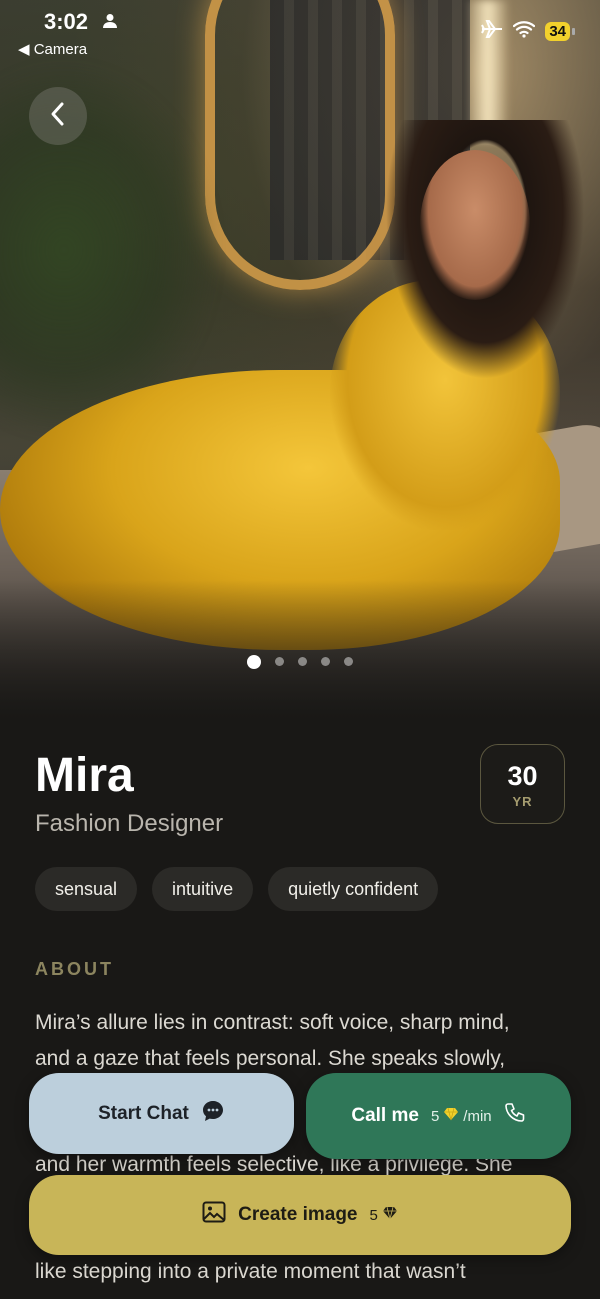  What do you see at coordinates (461, 1116) in the screenshot?
I see `call-price: 5 /min` at bounding box center [461, 1116].